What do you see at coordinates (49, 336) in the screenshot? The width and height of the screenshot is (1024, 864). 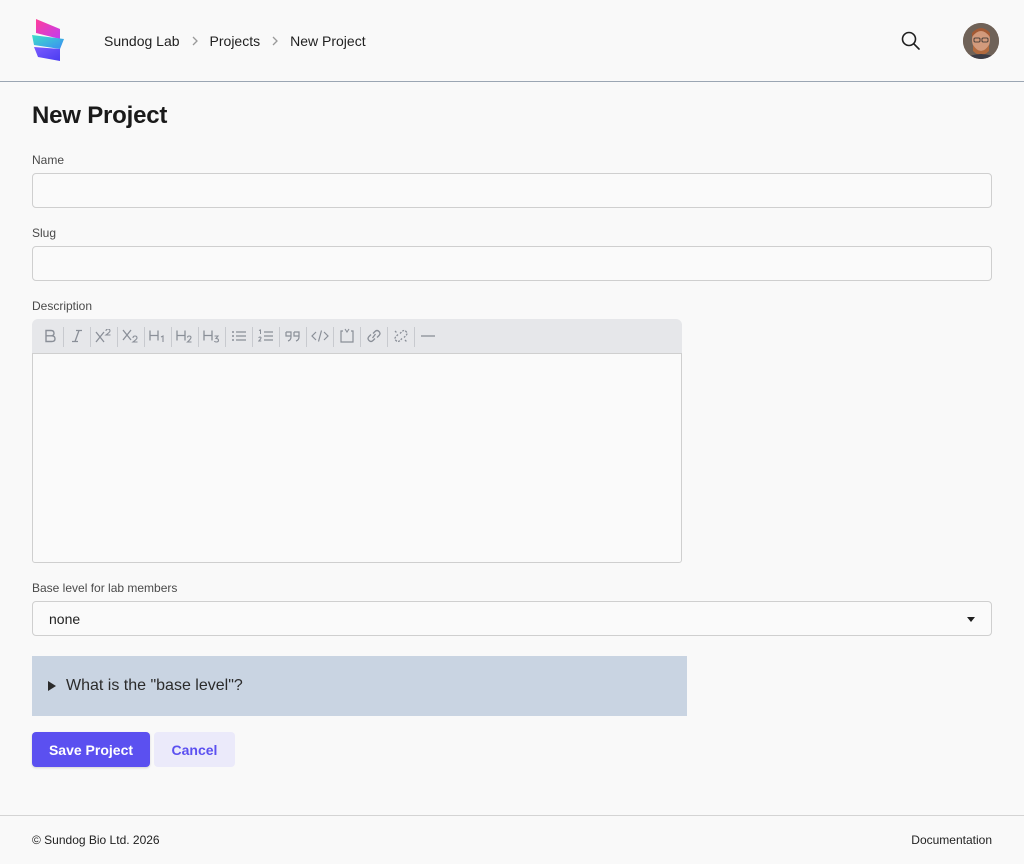 I see `bold-icon` at bounding box center [49, 336].